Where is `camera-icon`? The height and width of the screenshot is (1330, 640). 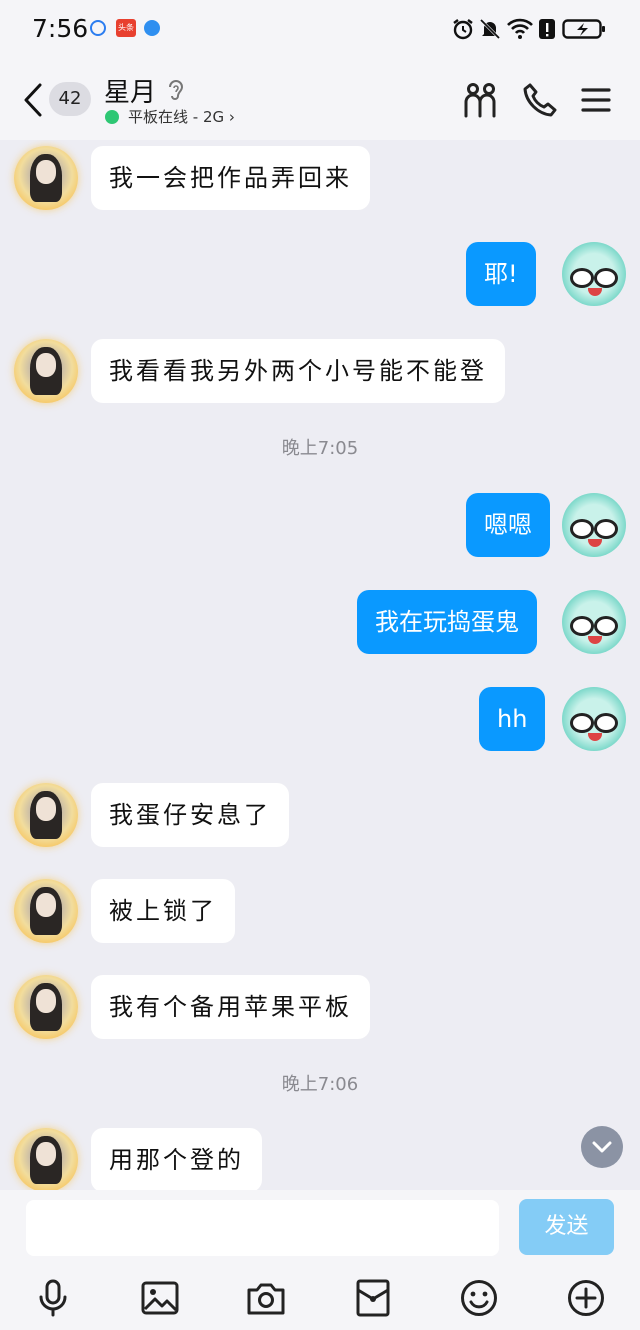
camera-icon is located at coordinates (266, 1298).